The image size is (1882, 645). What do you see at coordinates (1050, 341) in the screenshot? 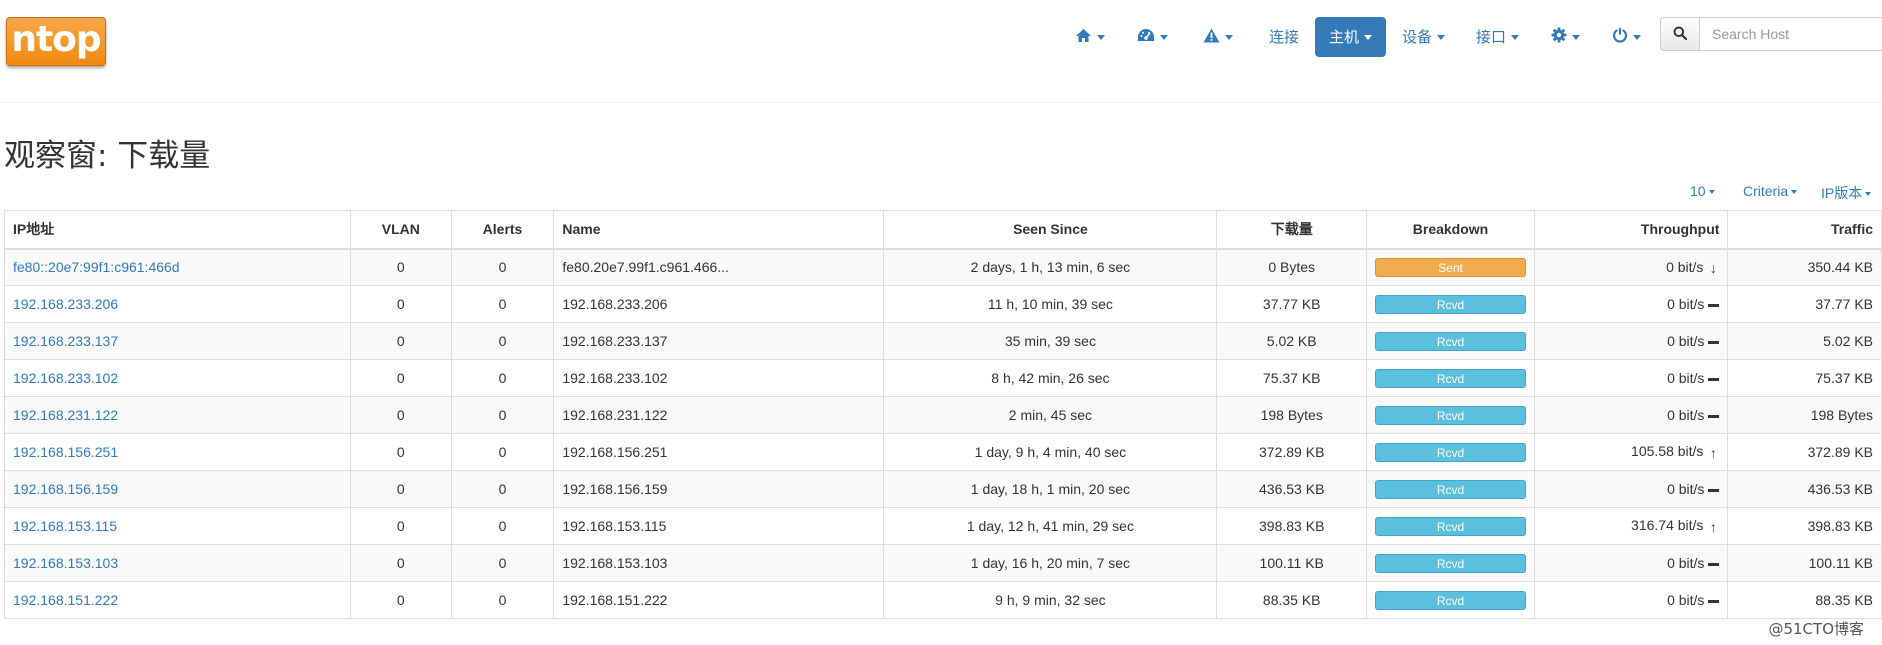
I see `seen-since-cell: 35 min, 39 sec` at bounding box center [1050, 341].